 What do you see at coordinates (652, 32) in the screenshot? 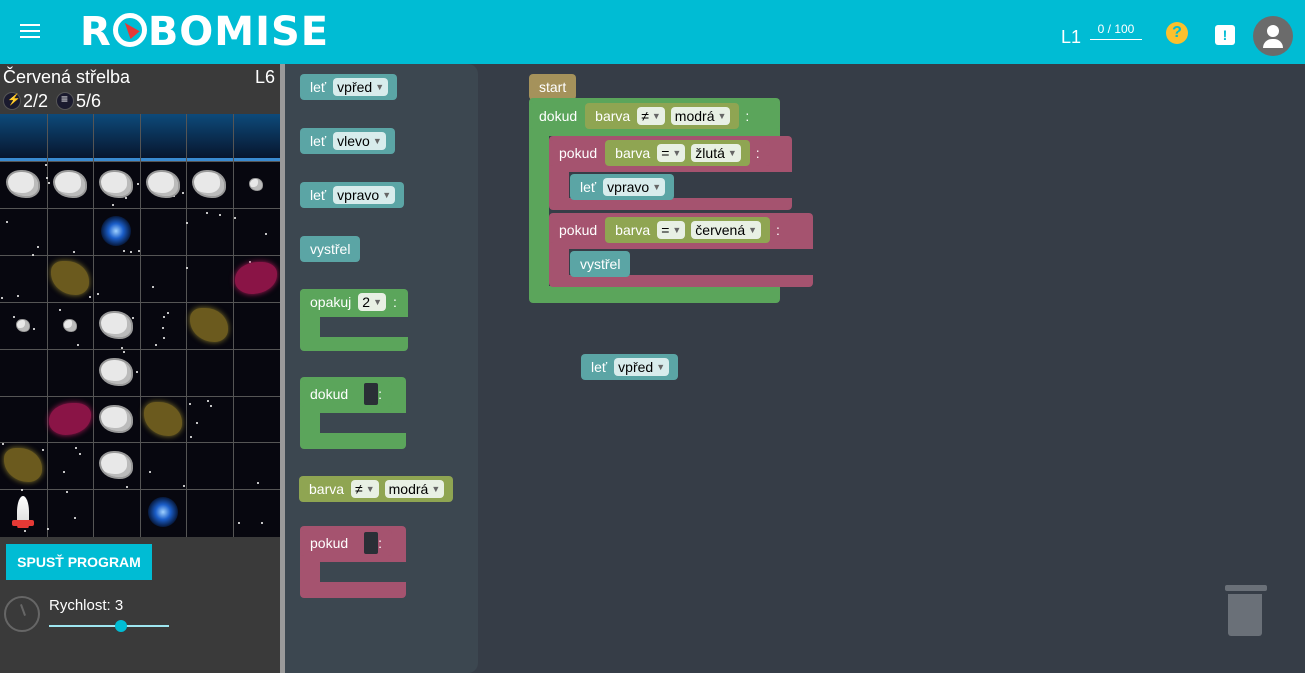
I see `top-app-bar: R BOMISE L1 0 / 100 ? !` at bounding box center [652, 32].